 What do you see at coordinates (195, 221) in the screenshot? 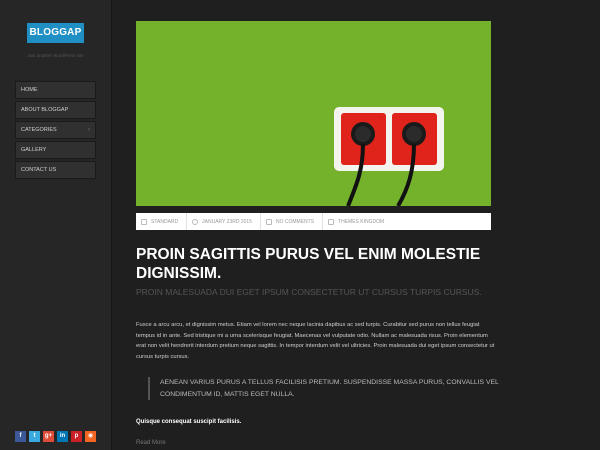
I see `clock-icon` at bounding box center [195, 221].